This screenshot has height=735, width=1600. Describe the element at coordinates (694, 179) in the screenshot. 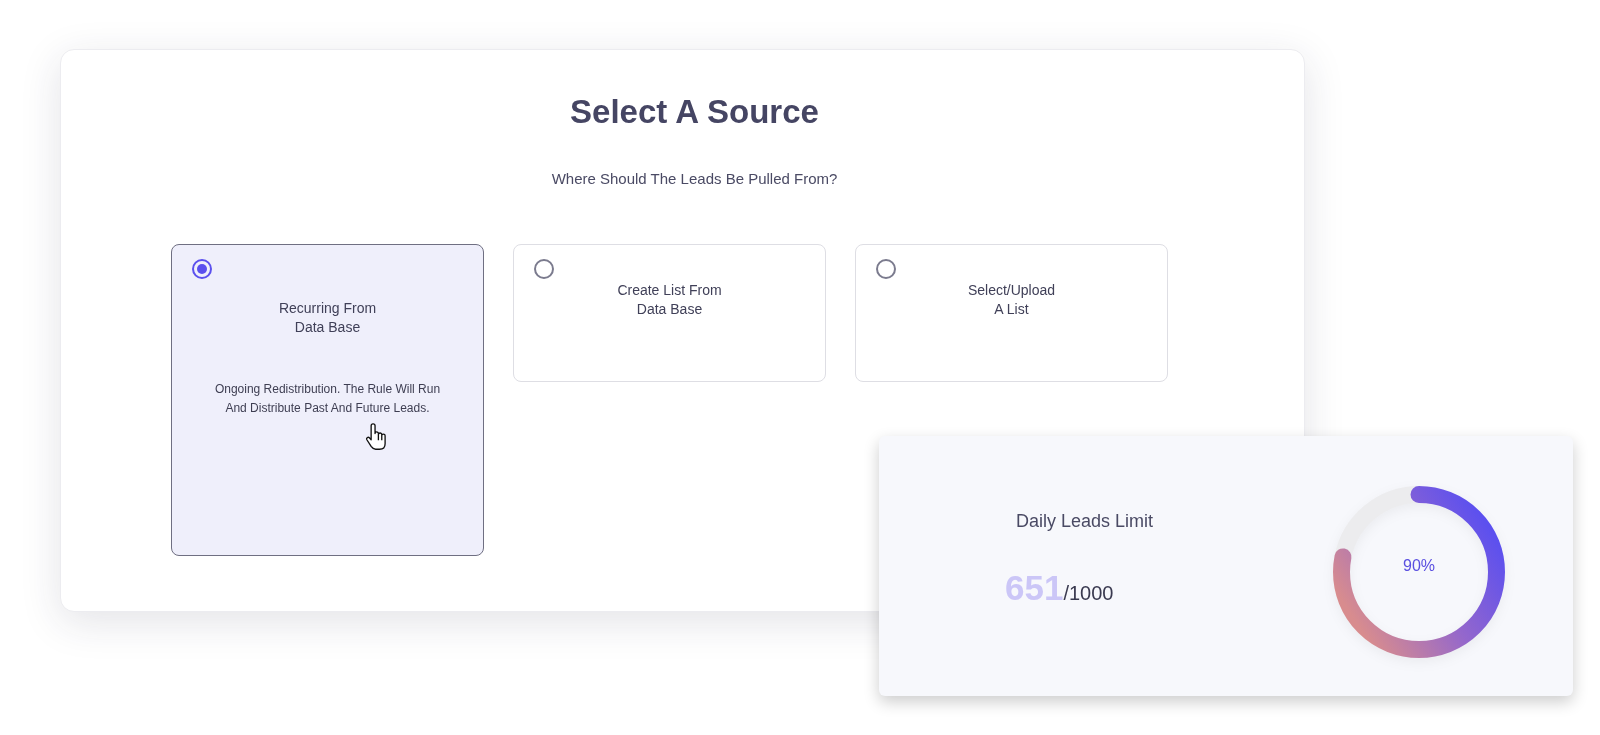

I see `page-subtitle: Where Should The Leads Be Pulled From?` at that location.